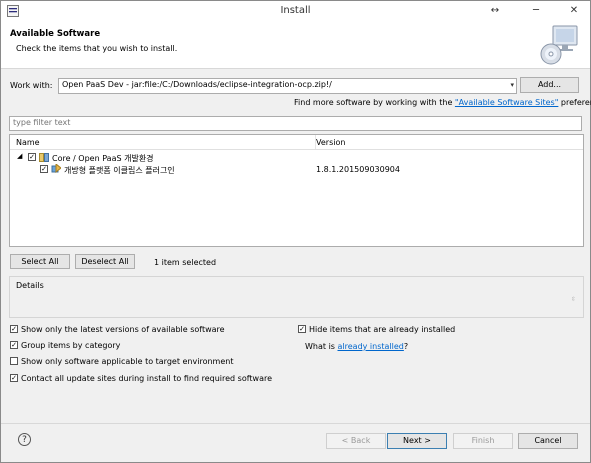 The height and width of the screenshot is (463, 591). I want to click on work-with-label: Work with:, so click(31, 85).